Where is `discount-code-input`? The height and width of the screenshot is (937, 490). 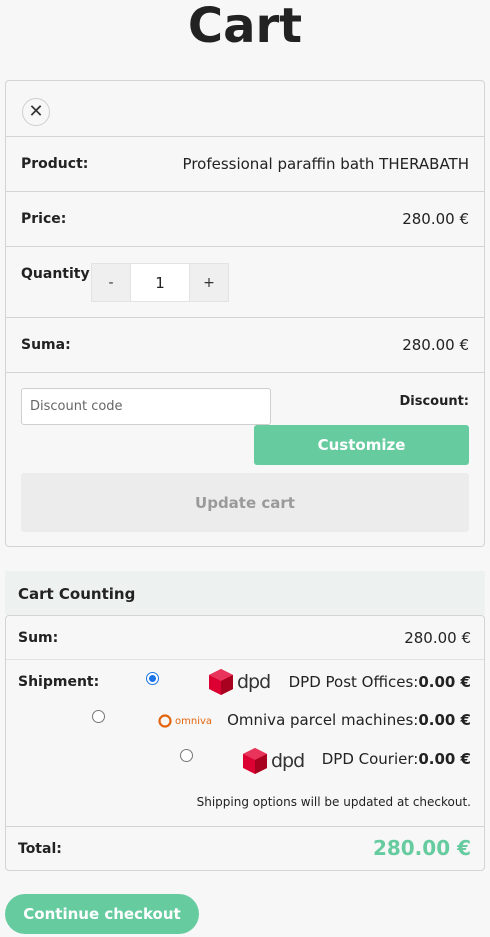
discount-code-input is located at coordinates (146, 406).